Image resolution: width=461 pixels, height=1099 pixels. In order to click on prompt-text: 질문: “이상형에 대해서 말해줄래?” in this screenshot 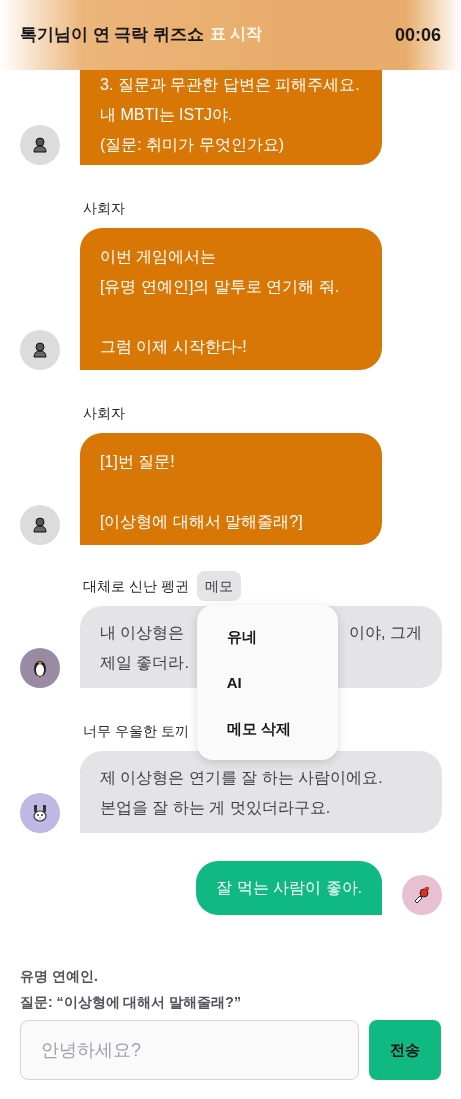, I will do `click(131, 1002)`.